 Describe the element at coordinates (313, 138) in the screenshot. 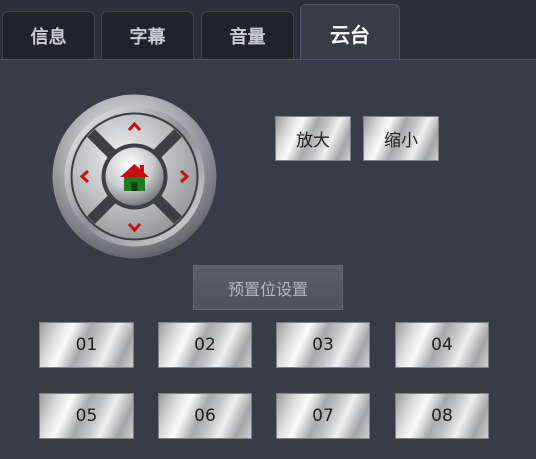

I see `zoom-in-button: 放大` at that location.